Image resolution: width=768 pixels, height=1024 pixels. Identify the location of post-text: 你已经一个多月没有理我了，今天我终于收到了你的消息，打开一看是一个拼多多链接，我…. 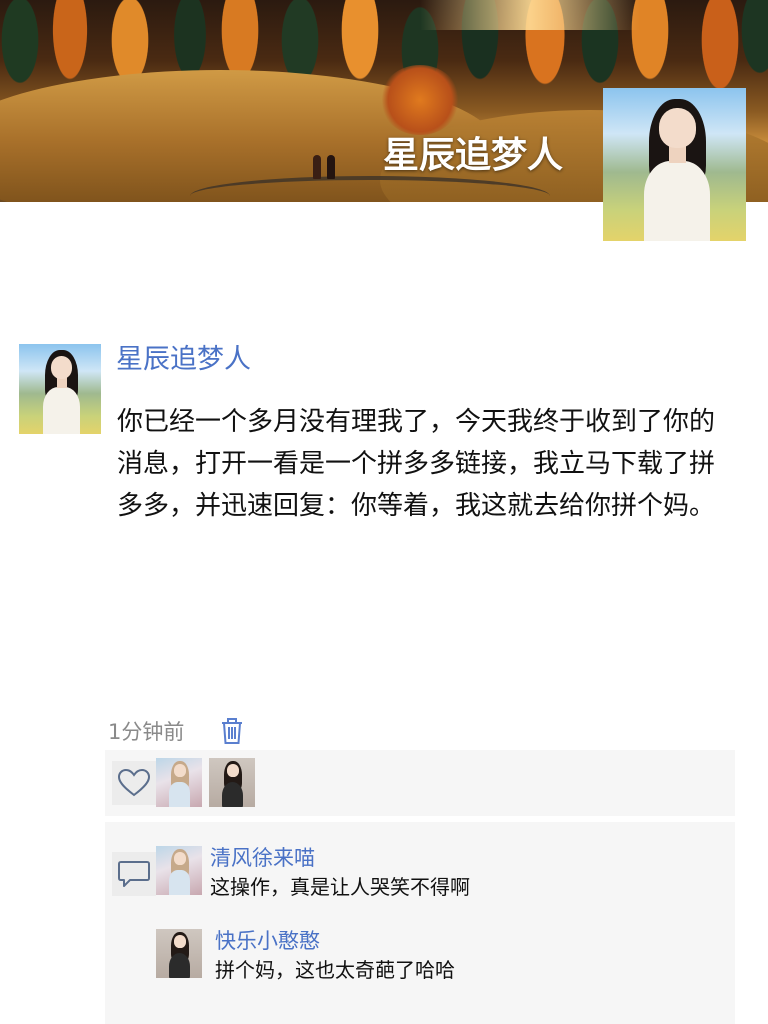
(416, 464).